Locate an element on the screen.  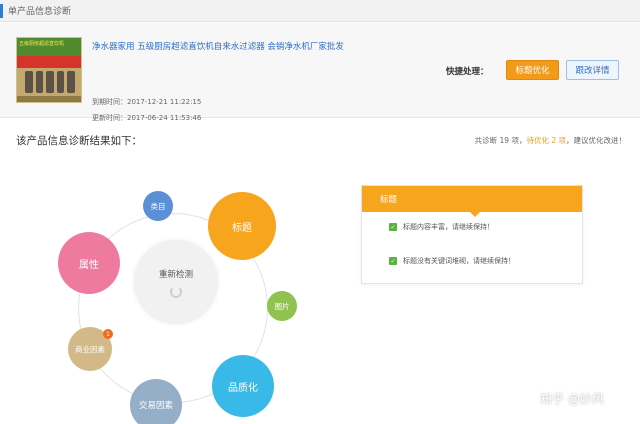
node-image: 图片 is located at coordinates (282, 306).